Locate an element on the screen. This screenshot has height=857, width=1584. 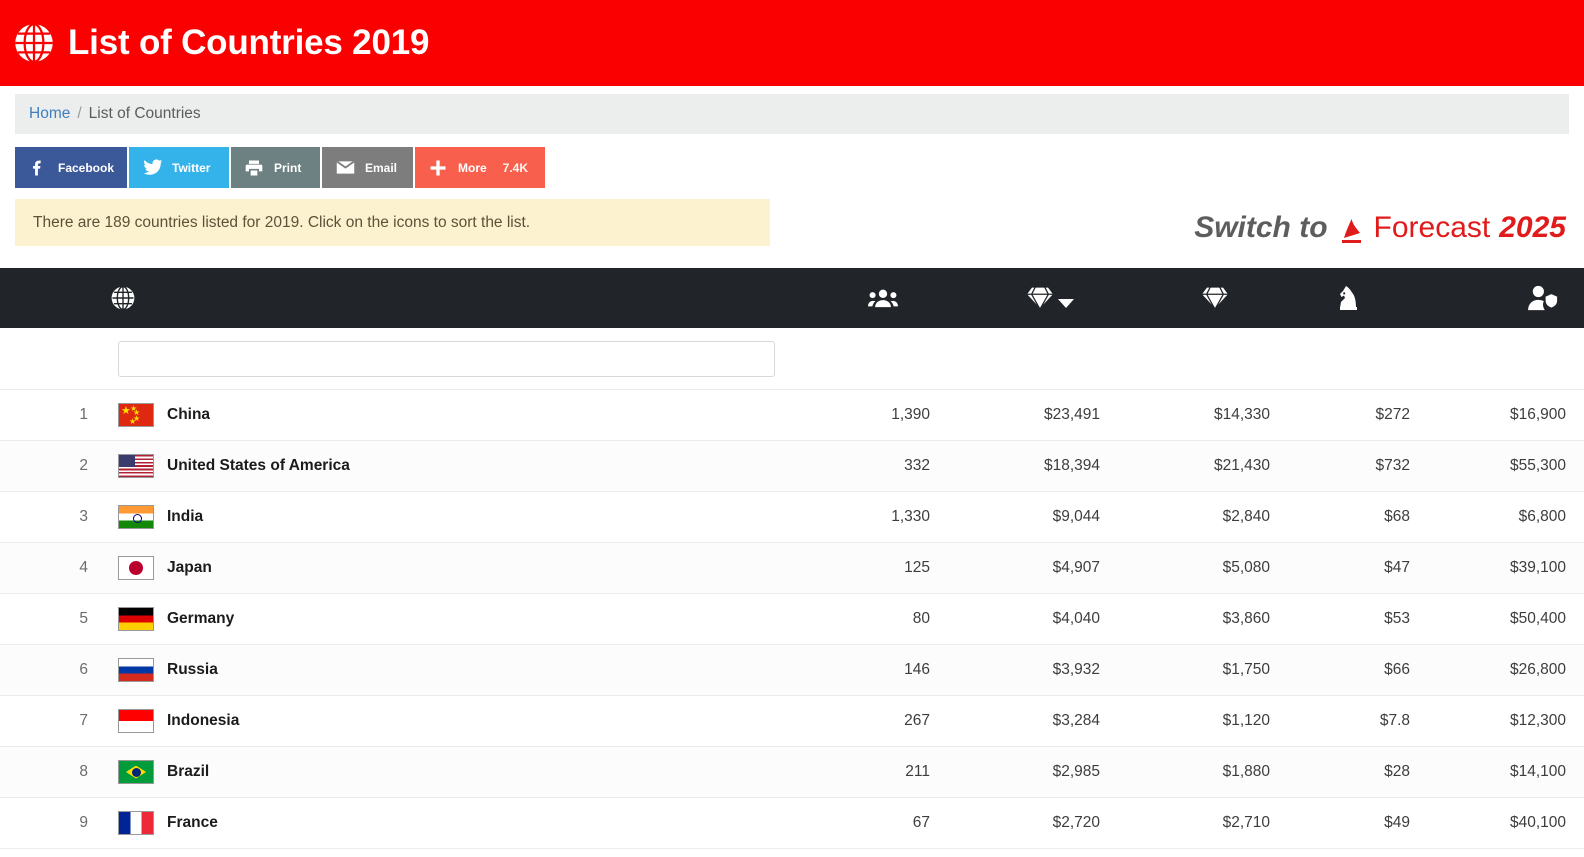
column-header-gdp is located at coordinates (1025, 298).